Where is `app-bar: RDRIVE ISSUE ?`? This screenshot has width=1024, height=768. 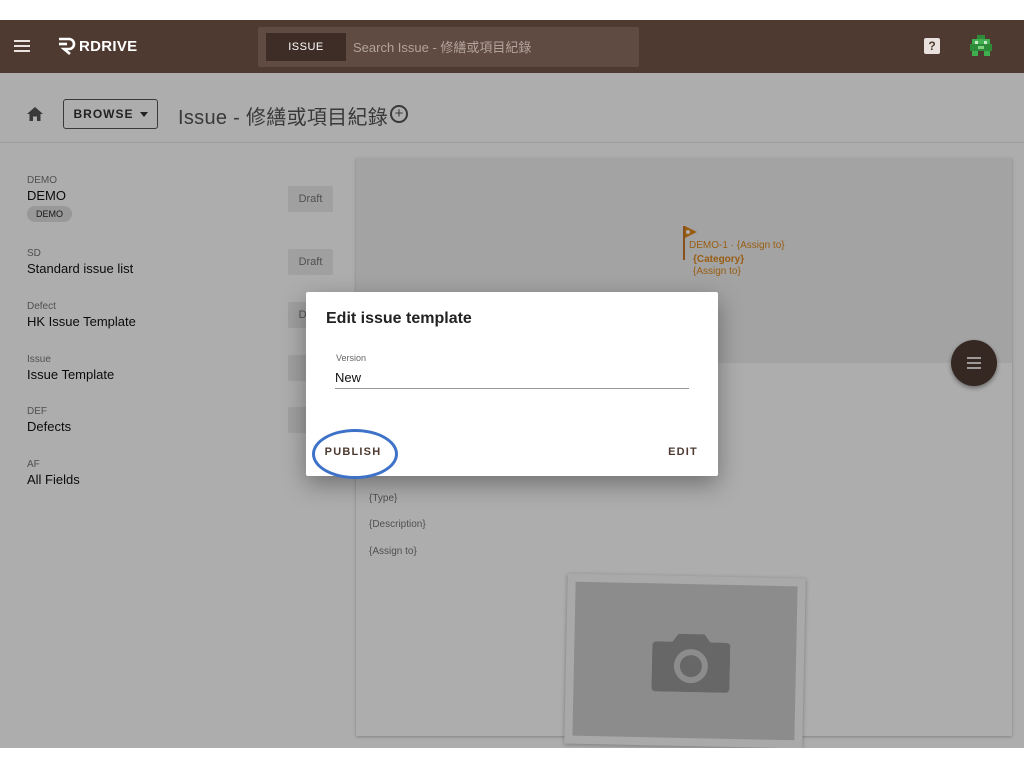
app-bar: RDRIVE ISSUE ? is located at coordinates (512, 46).